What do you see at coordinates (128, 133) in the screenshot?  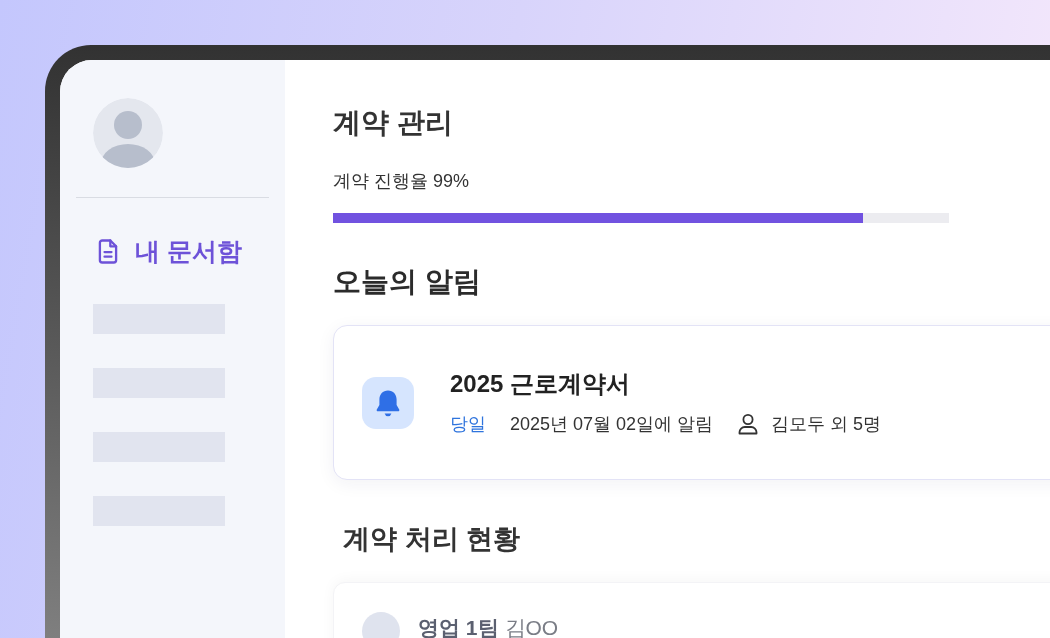 I see `avatar-icon` at bounding box center [128, 133].